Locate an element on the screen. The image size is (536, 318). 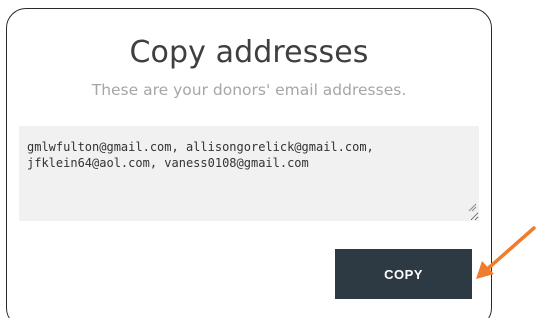
copy-button: COPY is located at coordinates (403, 274).